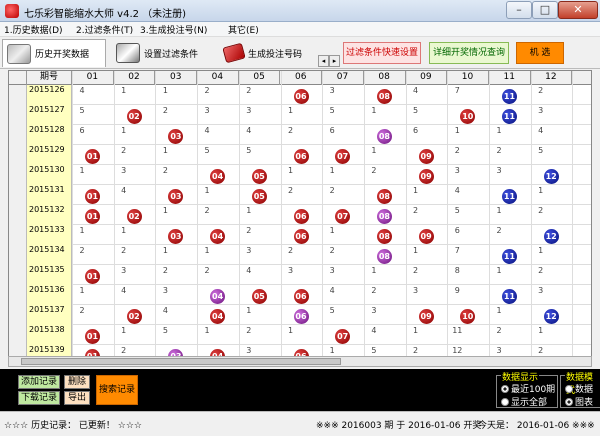 This screenshot has height=436, width=600. I want to click on table-row: 2015137 2 02 4 04 1 06 5 3 09 10 1 12, so click(300, 315).